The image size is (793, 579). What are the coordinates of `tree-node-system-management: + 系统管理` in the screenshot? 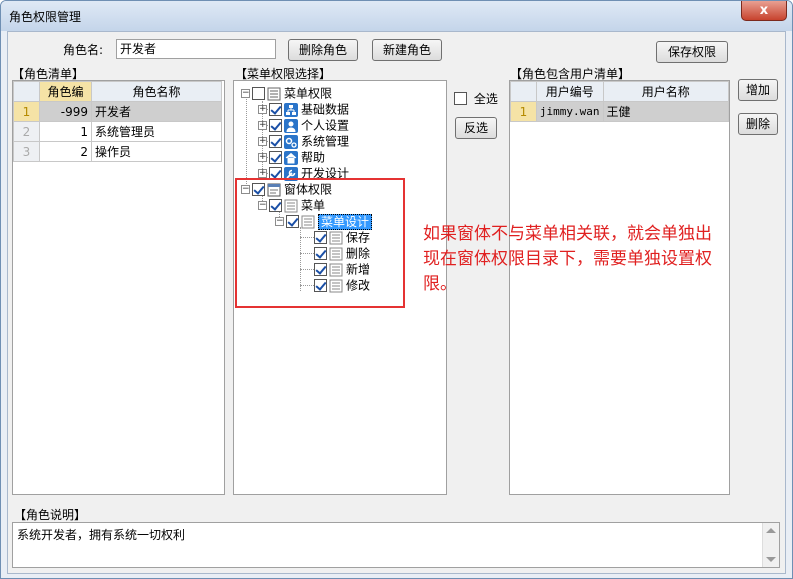 It's located at (303, 141).